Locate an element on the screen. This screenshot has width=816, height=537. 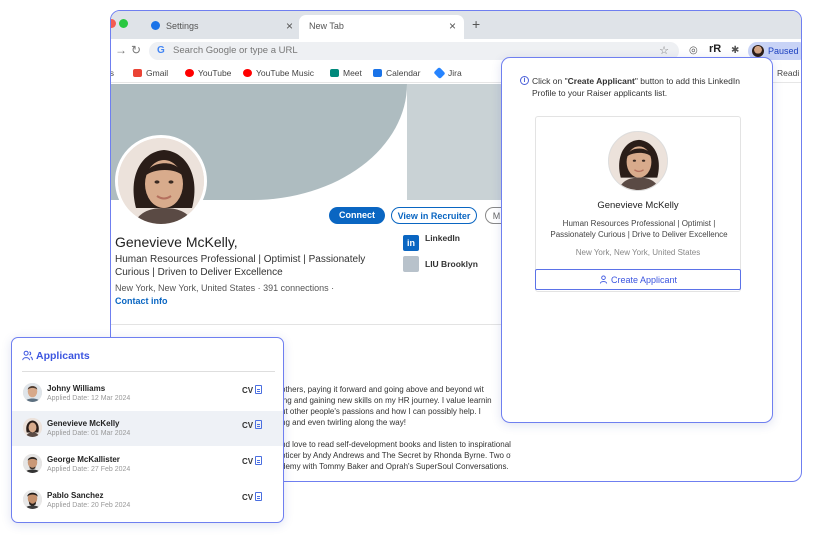
users-icon is located at coordinates (27, 355).